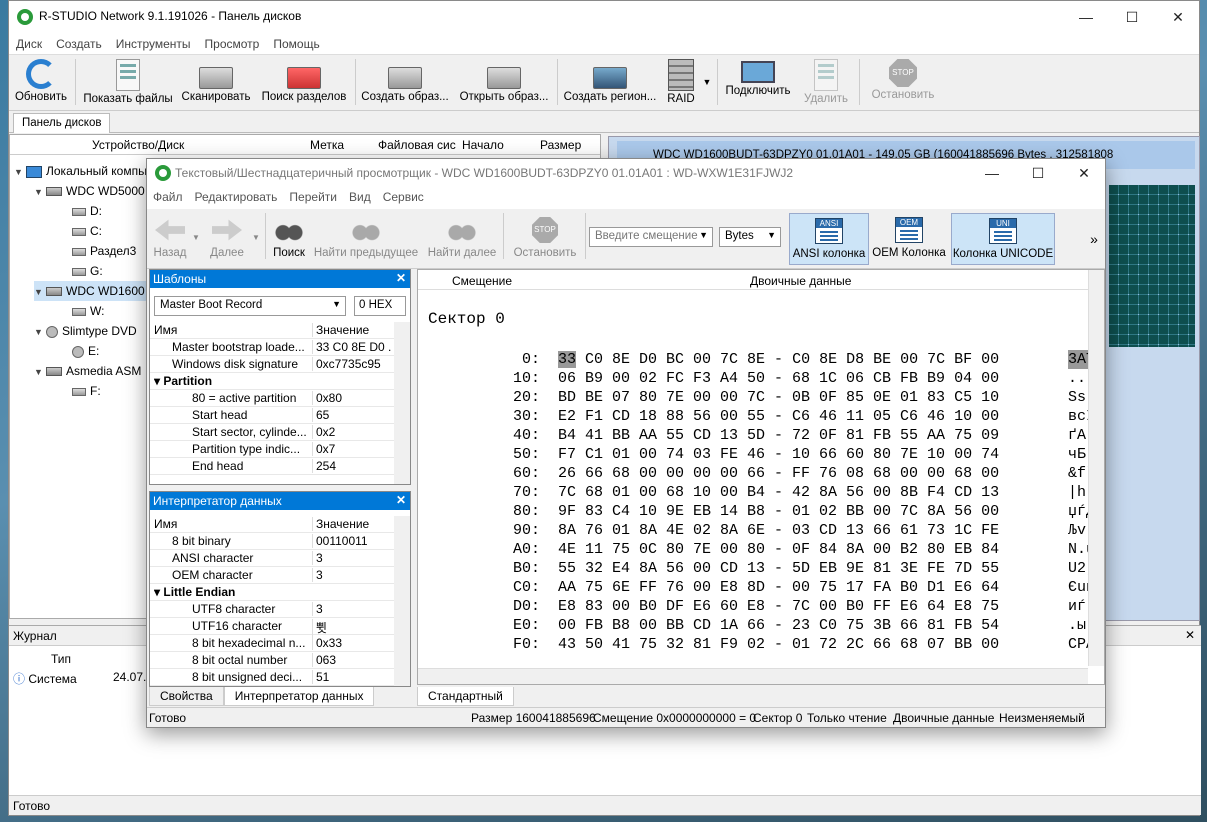 This screenshot has height=822, width=1207. I want to click on tree-item: C:, so click(87, 231).